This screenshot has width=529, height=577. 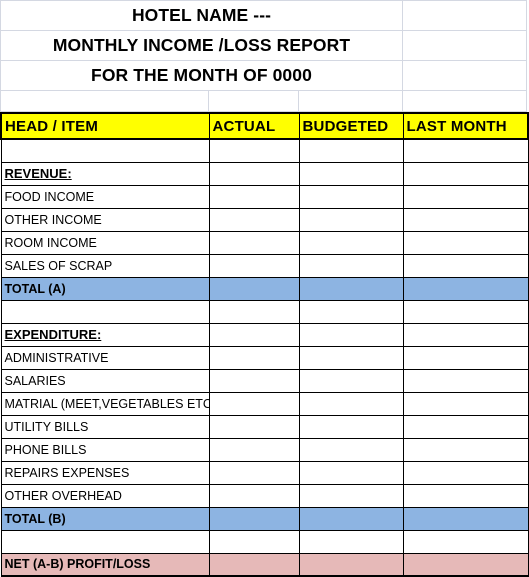 What do you see at coordinates (202, 15) in the screenshot?
I see `report-title-line-1: HOTEL NAME ---` at bounding box center [202, 15].